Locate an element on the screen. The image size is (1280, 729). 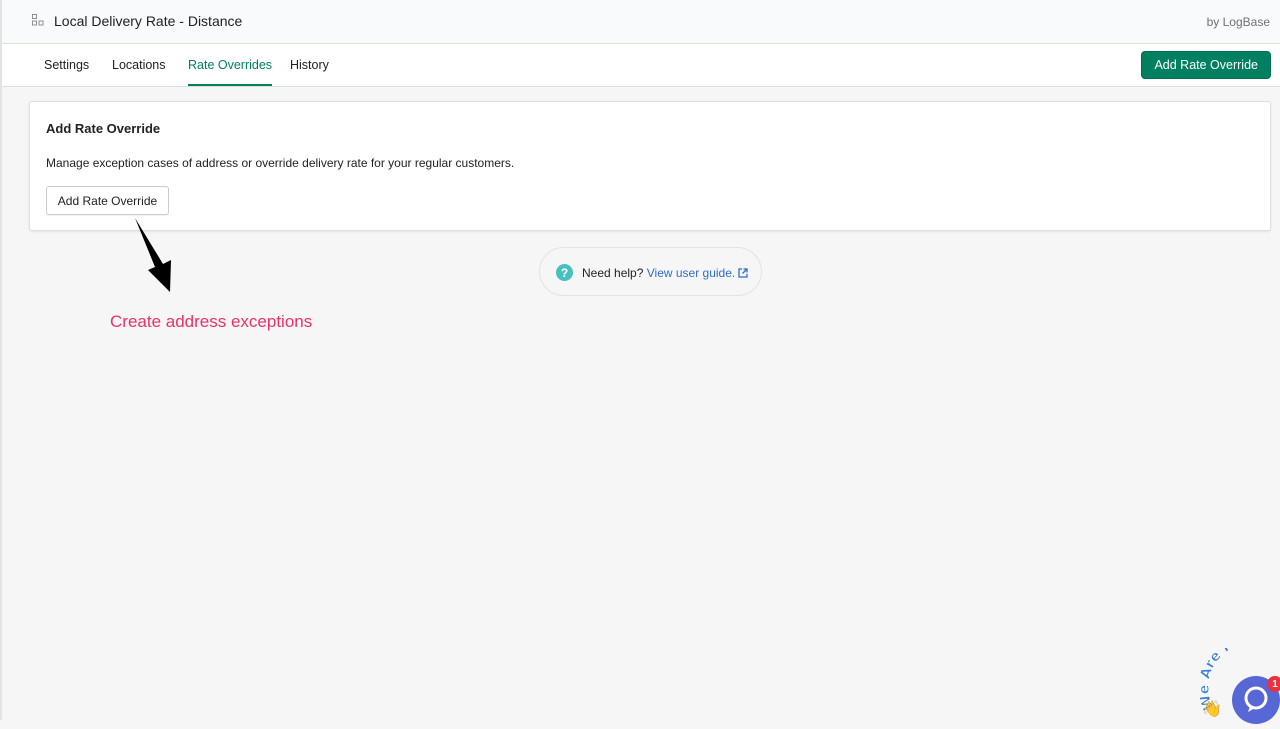
help-prefix: Need help? is located at coordinates (613, 273).